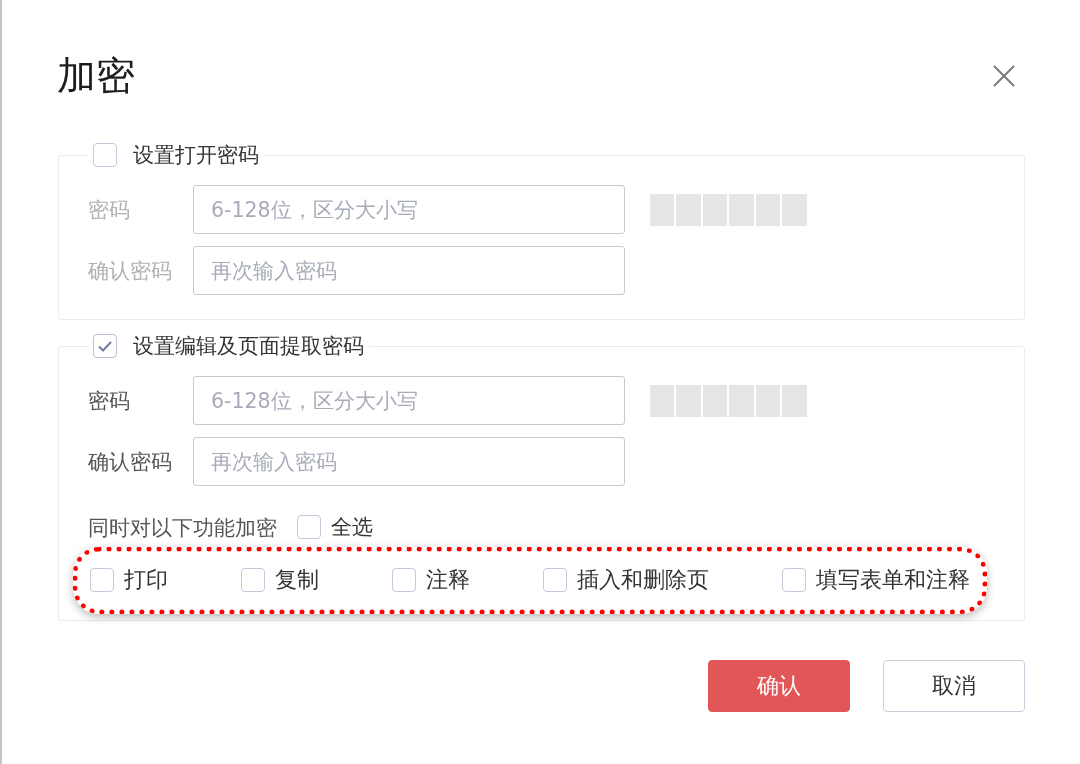 This screenshot has height=764, width=1080. Describe the element at coordinates (779, 686) in the screenshot. I see `confirm-button: 确认` at that location.